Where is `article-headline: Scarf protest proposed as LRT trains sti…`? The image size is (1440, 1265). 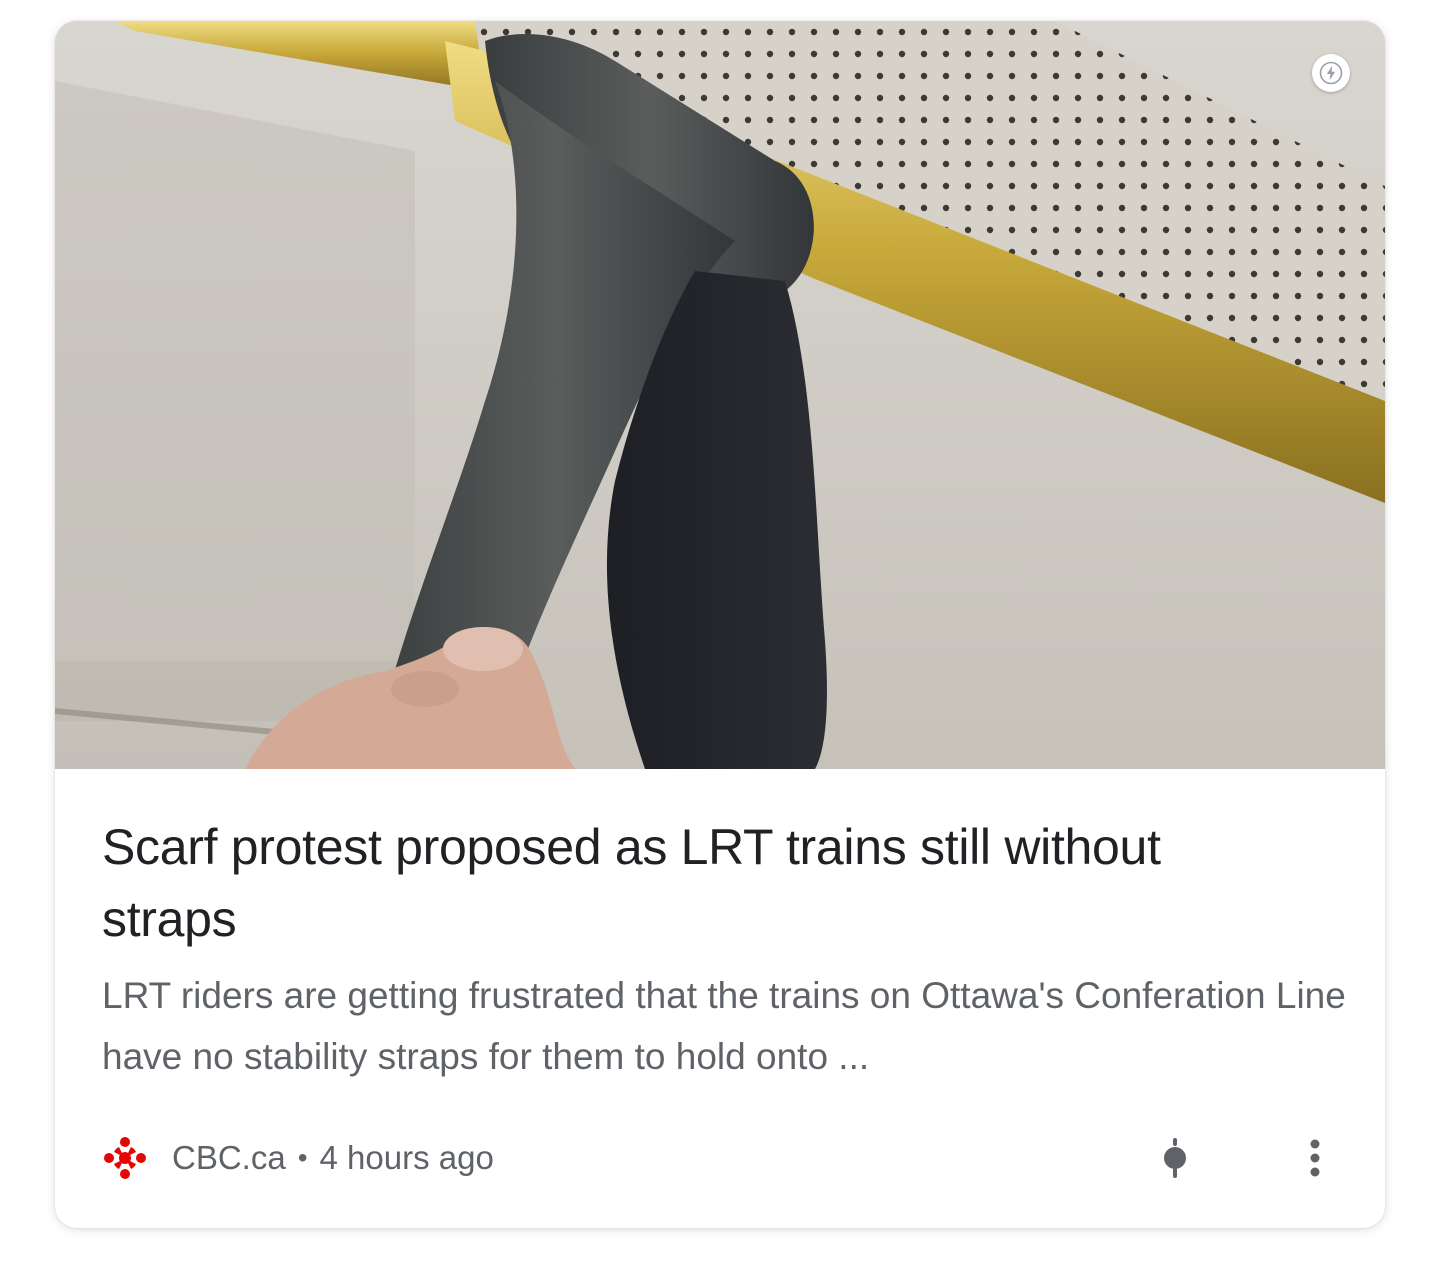 article-headline: Scarf protest proposed as LRT trains sti… is located at coordinates (702, 883).